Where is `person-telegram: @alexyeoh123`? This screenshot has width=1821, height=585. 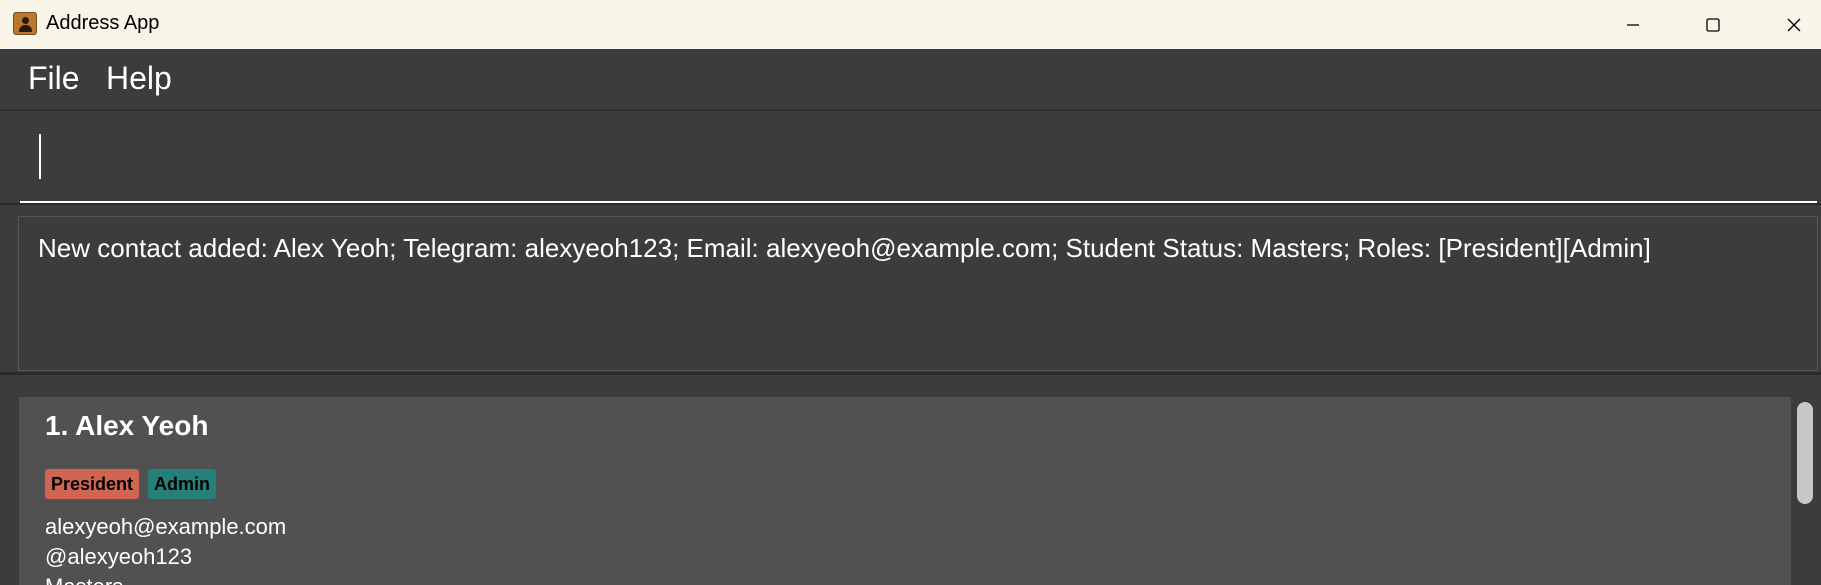
person-telegram: @alexyeoh123 is located at coordinates (119, 556).